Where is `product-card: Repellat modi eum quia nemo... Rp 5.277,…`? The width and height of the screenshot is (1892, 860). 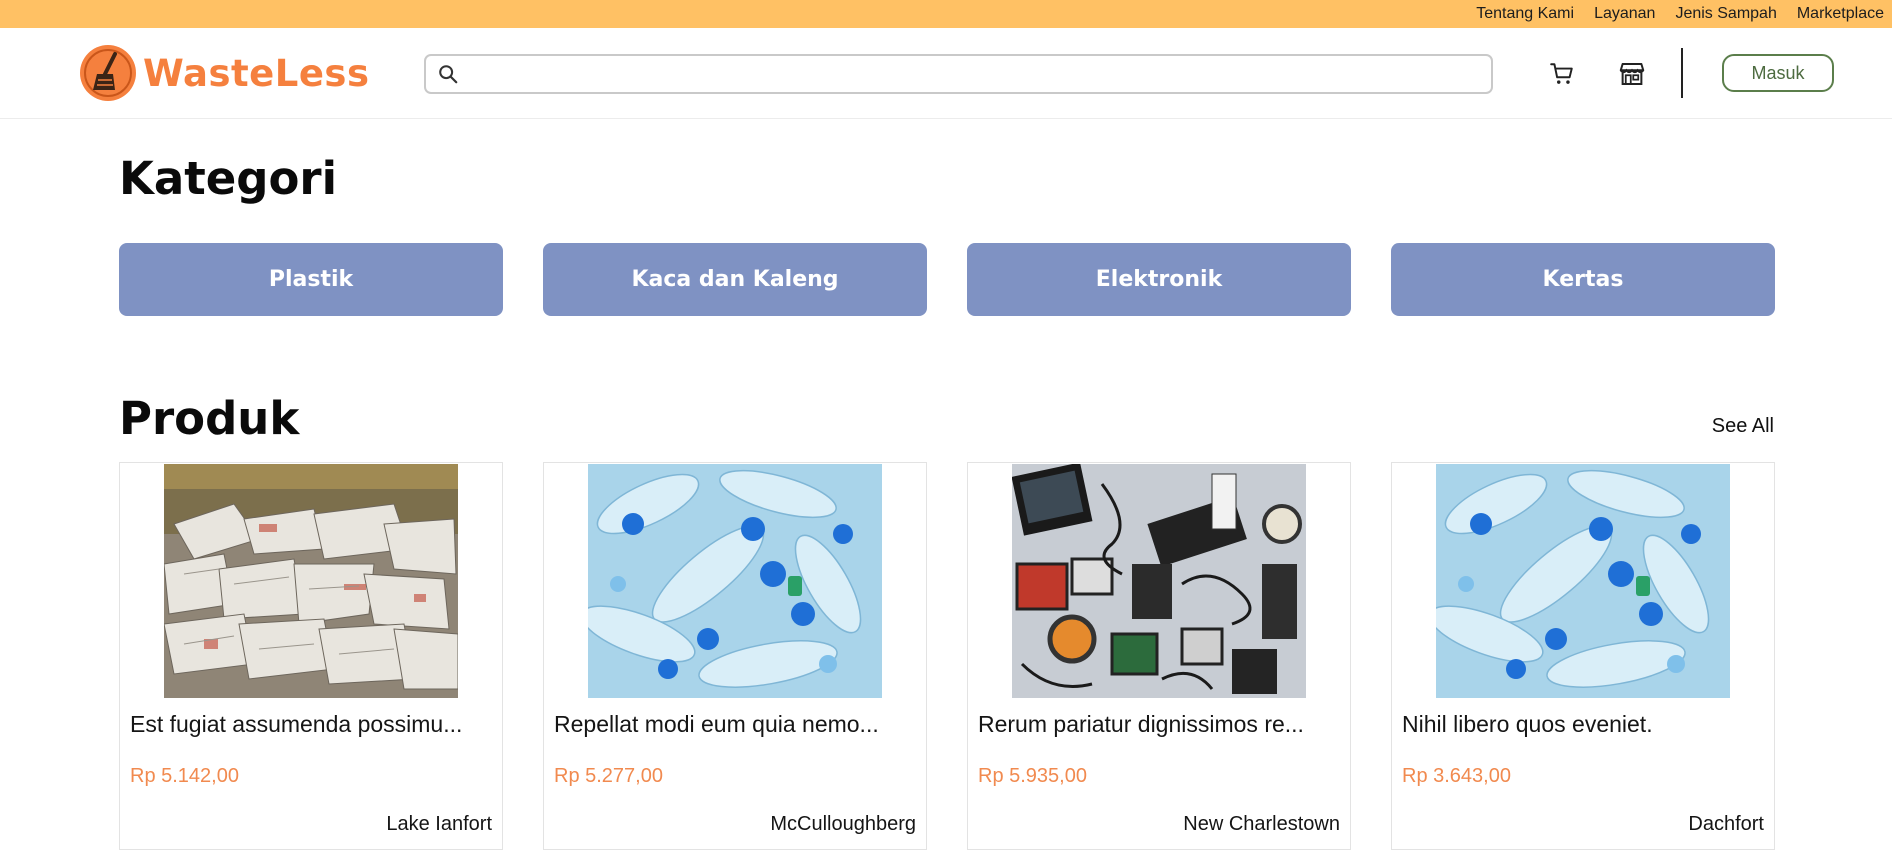 product-card: Repellat modi eum quia nemo... Rp 5.277,… is located at coordinates (735, 656).